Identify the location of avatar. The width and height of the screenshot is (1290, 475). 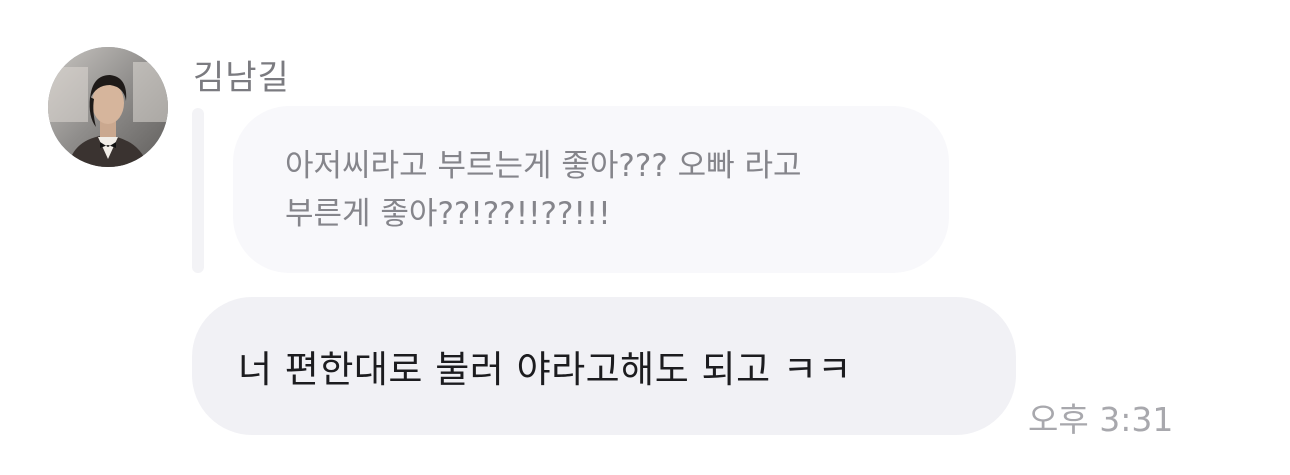
(108, 107).